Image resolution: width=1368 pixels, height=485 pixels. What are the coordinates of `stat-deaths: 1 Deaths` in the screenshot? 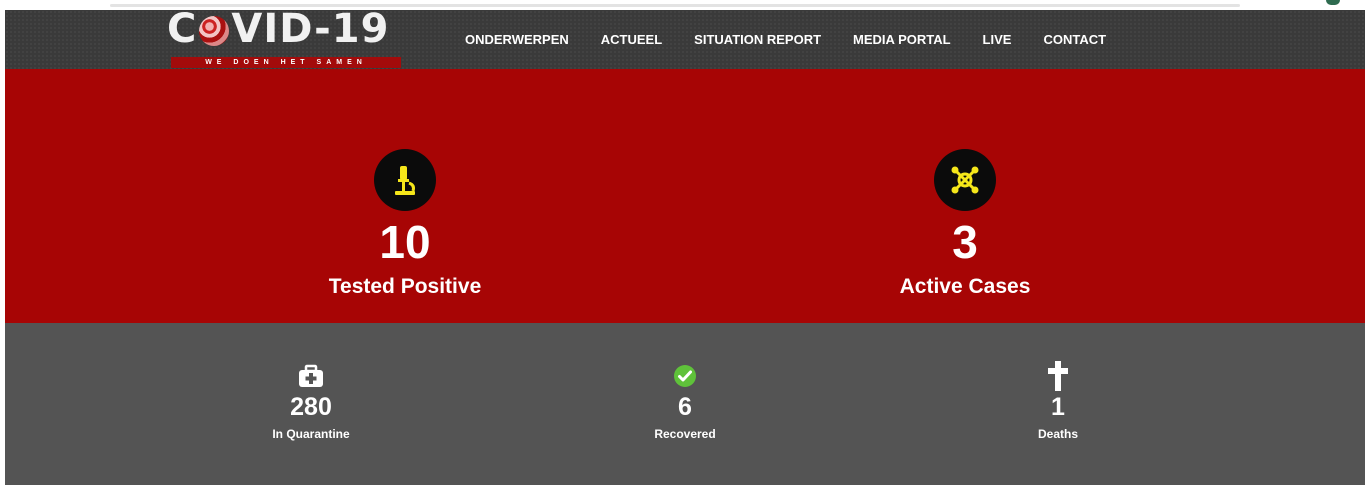 It's located at (1058, 401).